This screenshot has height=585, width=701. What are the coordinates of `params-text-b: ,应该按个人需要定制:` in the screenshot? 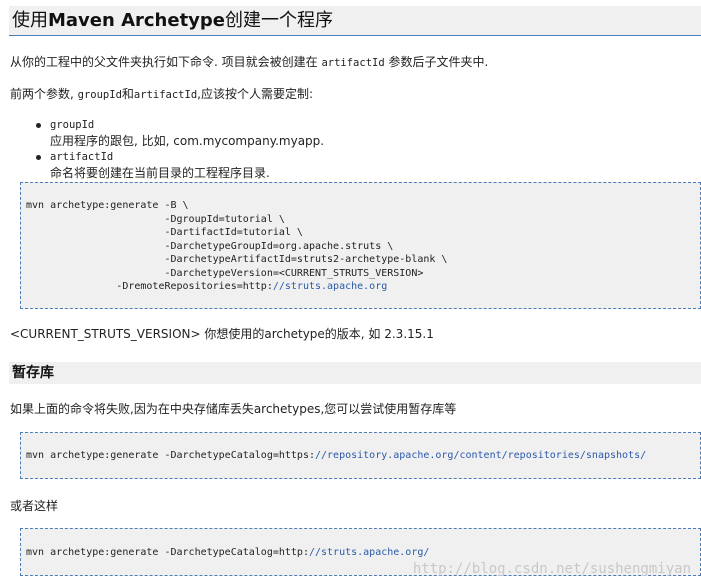 It's located at (255, 94).